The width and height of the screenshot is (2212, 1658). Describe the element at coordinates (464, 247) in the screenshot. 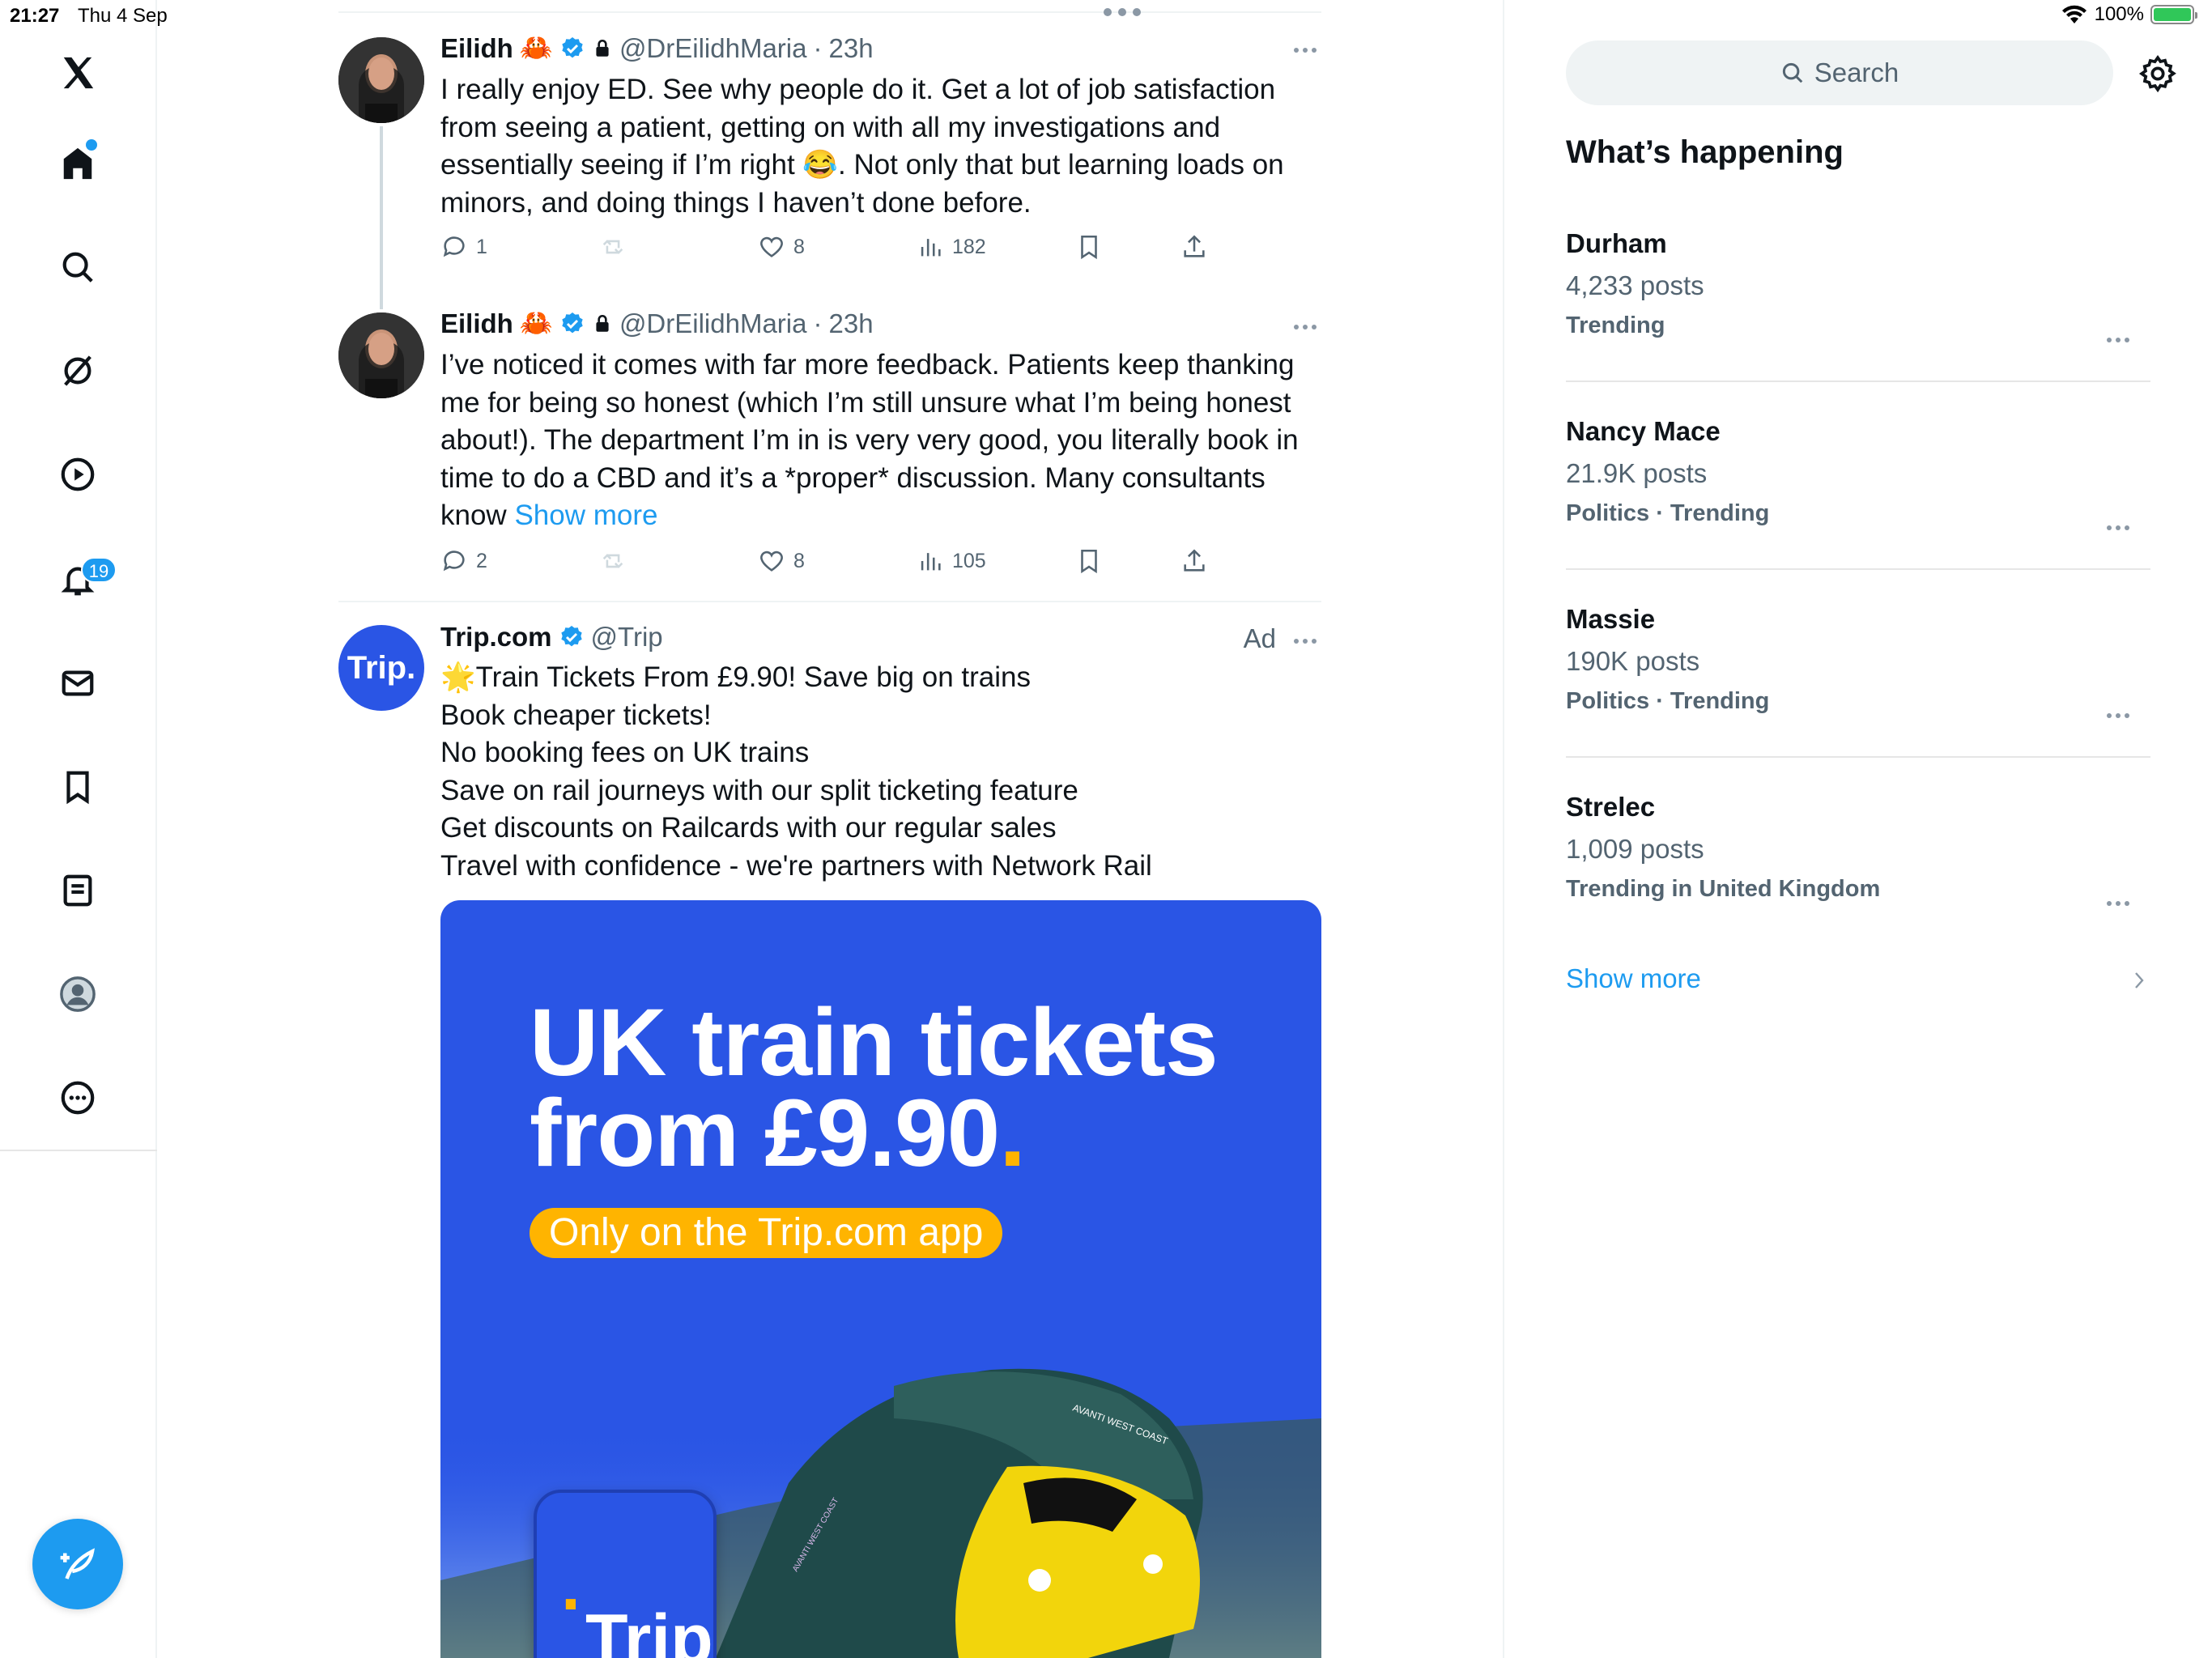

I see `reply-button: 1` at that location.